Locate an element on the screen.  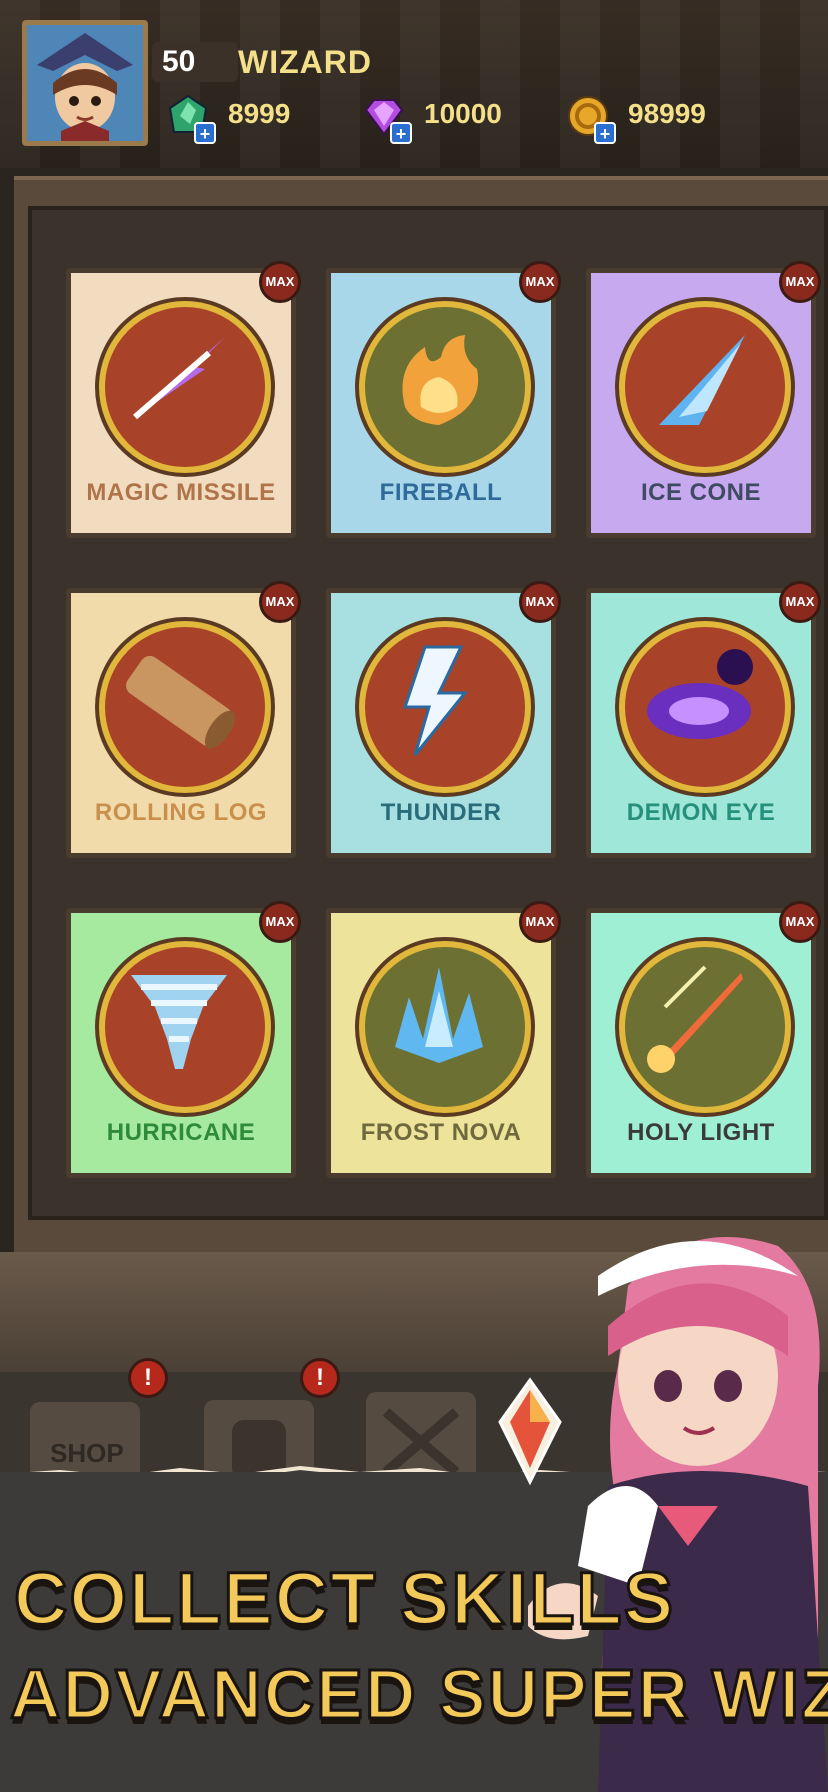
skill-label: ROLLING LOG is located at coordinates (181, 812).